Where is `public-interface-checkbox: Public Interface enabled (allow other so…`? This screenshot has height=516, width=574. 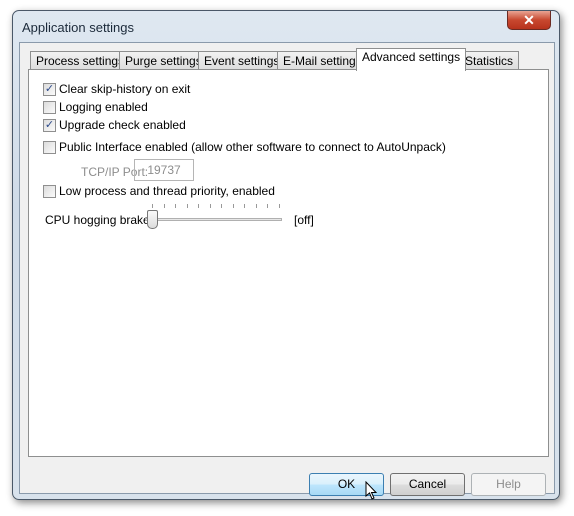
public-interface-checkbox: Public Interface enabled (allow other so… is located at coordinates (244, 147).